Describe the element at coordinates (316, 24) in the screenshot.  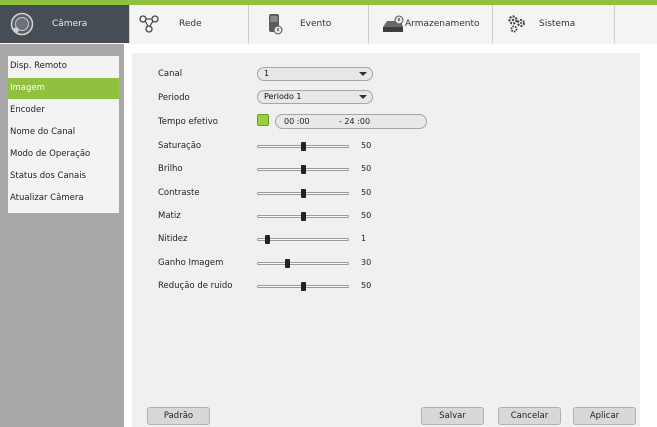
I see `tab-event-label: Evento` at that location.